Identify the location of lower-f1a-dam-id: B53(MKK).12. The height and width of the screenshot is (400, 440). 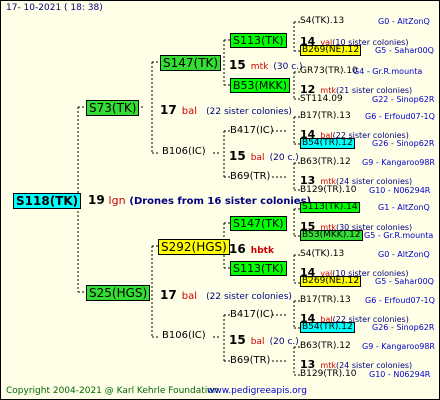
(331, 235).